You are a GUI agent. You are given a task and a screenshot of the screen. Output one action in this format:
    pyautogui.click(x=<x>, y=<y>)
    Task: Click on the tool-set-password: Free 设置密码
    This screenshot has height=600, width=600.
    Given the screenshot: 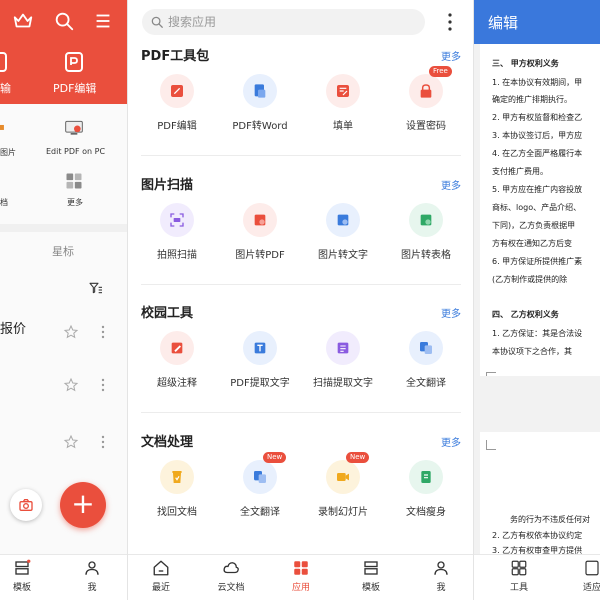 What is the action you would take?
    pyautogui.click(x=426, y=99)
    